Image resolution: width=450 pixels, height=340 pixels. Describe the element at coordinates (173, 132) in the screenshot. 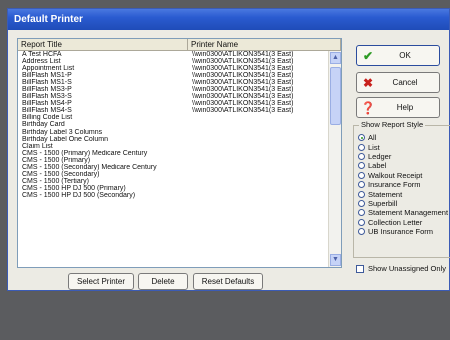

I see `list-row: Birthday Label 3 Columns` at that location.